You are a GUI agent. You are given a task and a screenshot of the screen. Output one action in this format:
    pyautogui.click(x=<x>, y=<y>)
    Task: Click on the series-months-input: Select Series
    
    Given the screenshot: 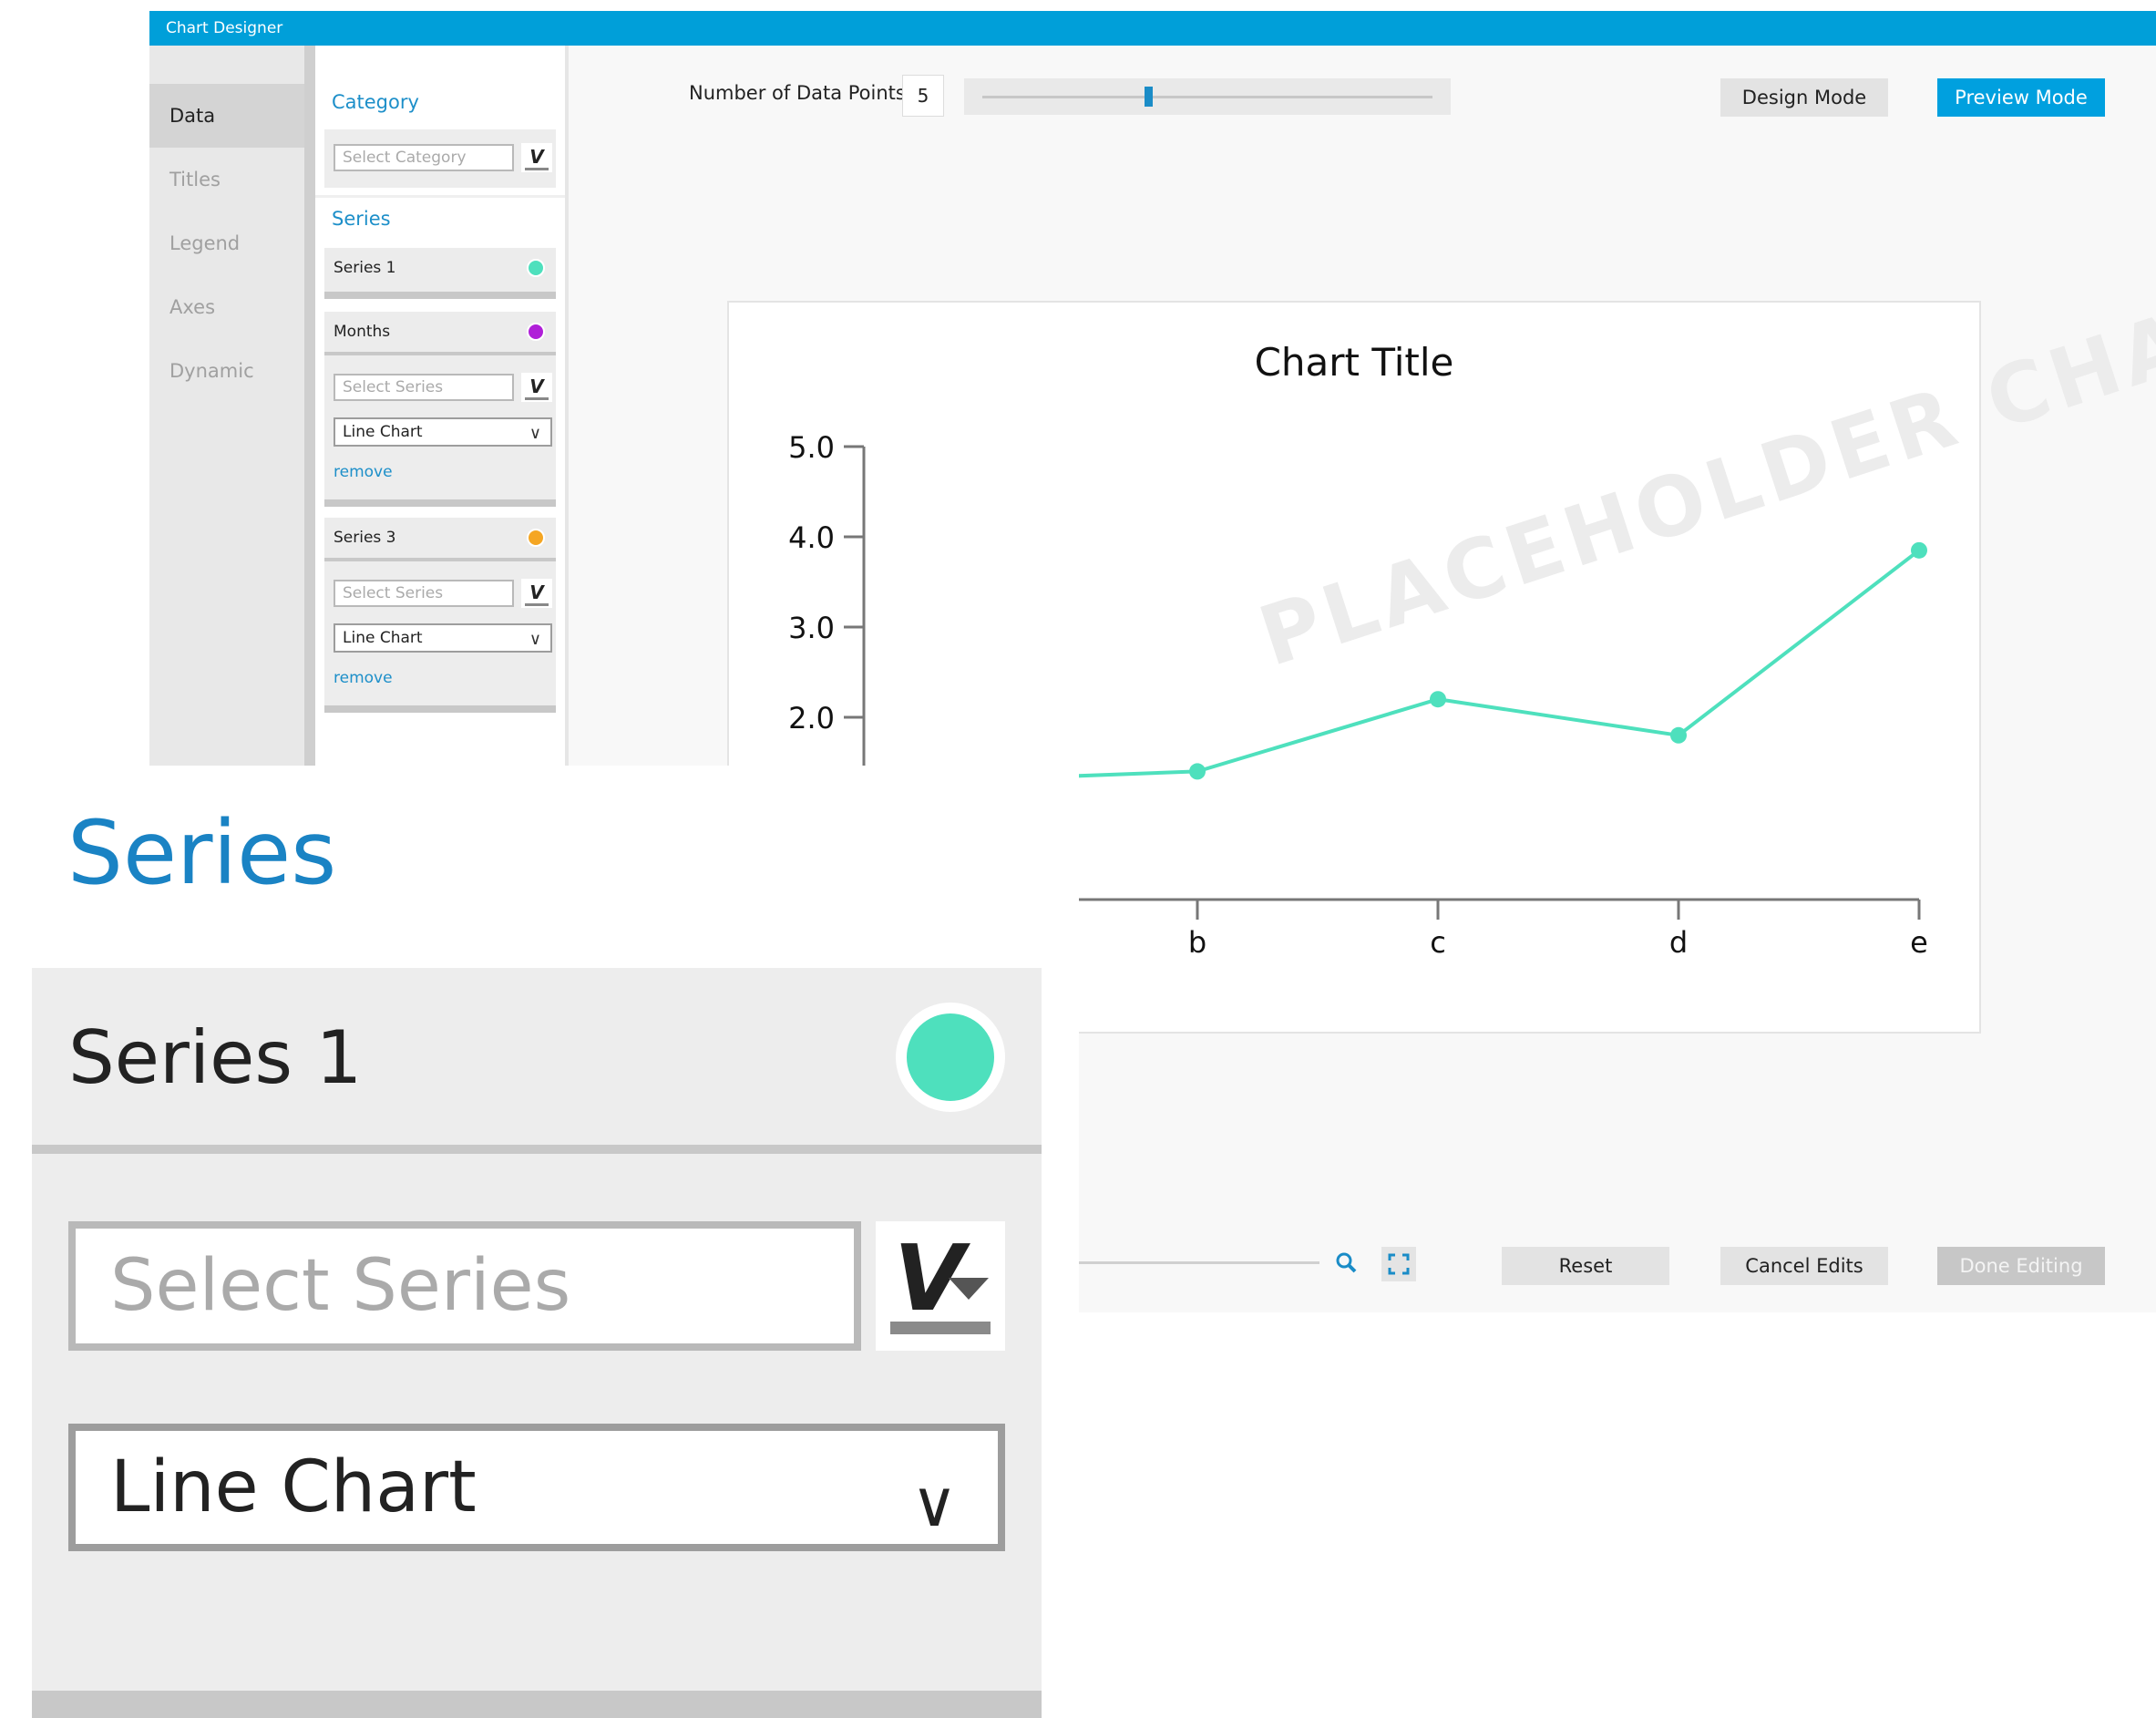 What is the action you would take?
    pyautogui.click(x=424, y=387)
    